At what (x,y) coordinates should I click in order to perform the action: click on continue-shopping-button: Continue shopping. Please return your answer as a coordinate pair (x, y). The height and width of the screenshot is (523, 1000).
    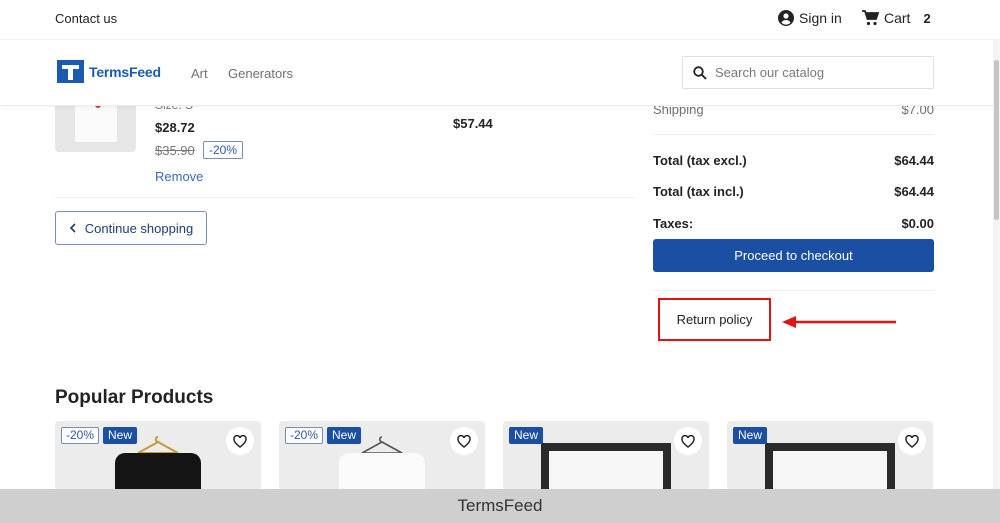
    Looking at the image, I should click on (131, 228).